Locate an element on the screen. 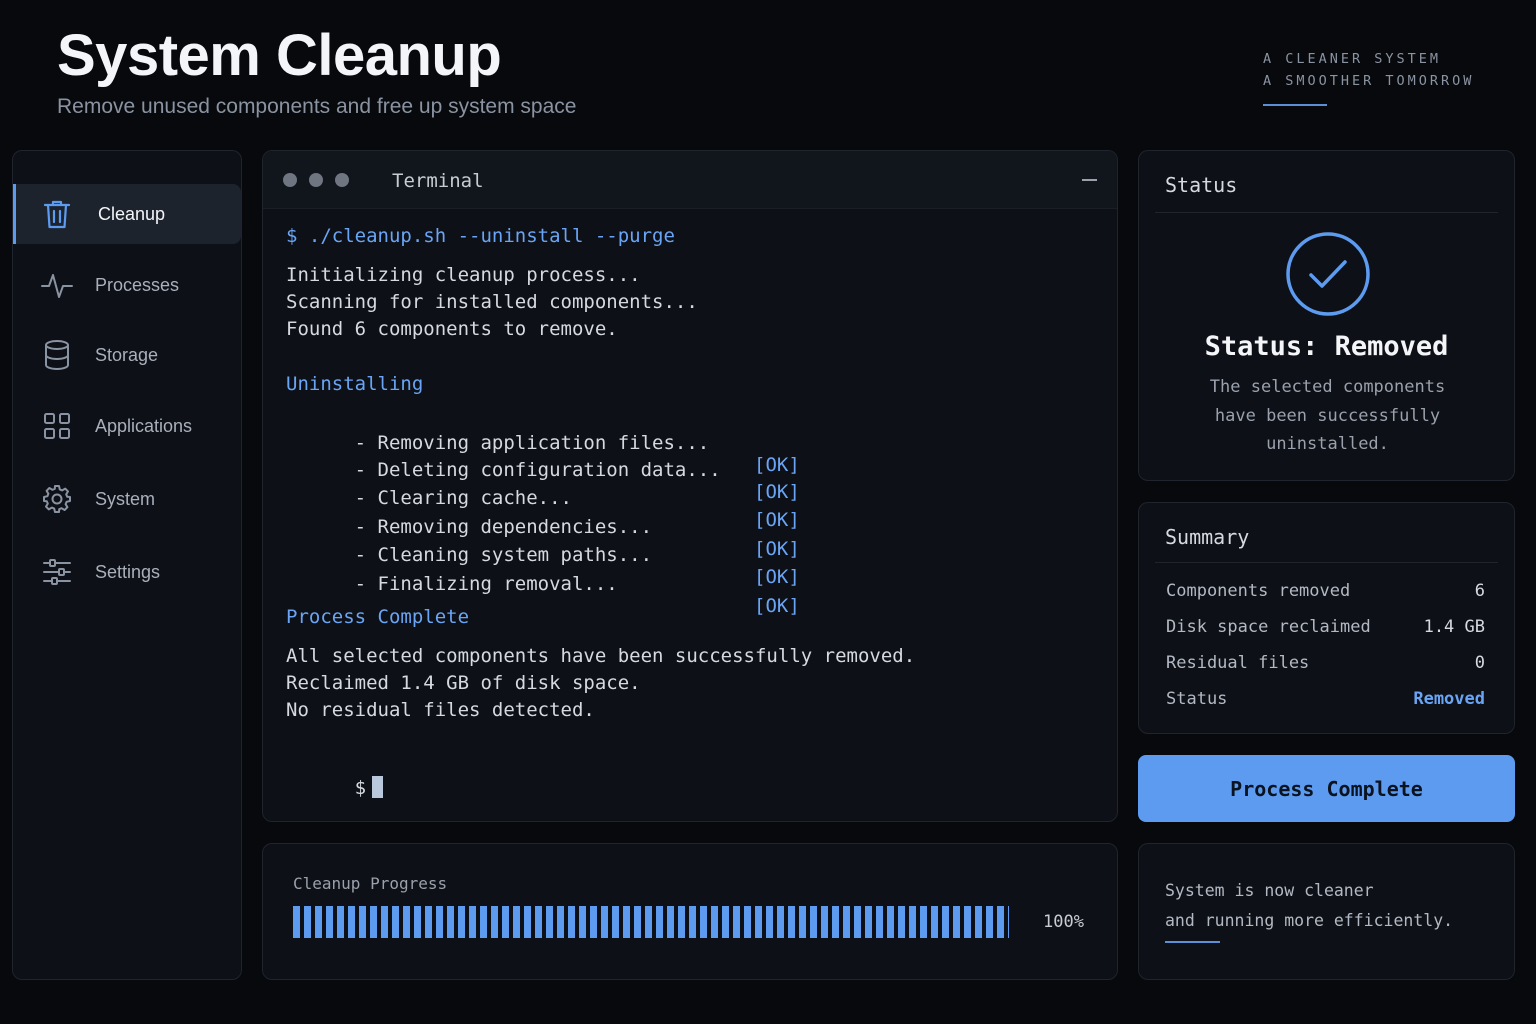 The image size is (1536, 1024). tagline-underline is located at coordinates (1295, 105).